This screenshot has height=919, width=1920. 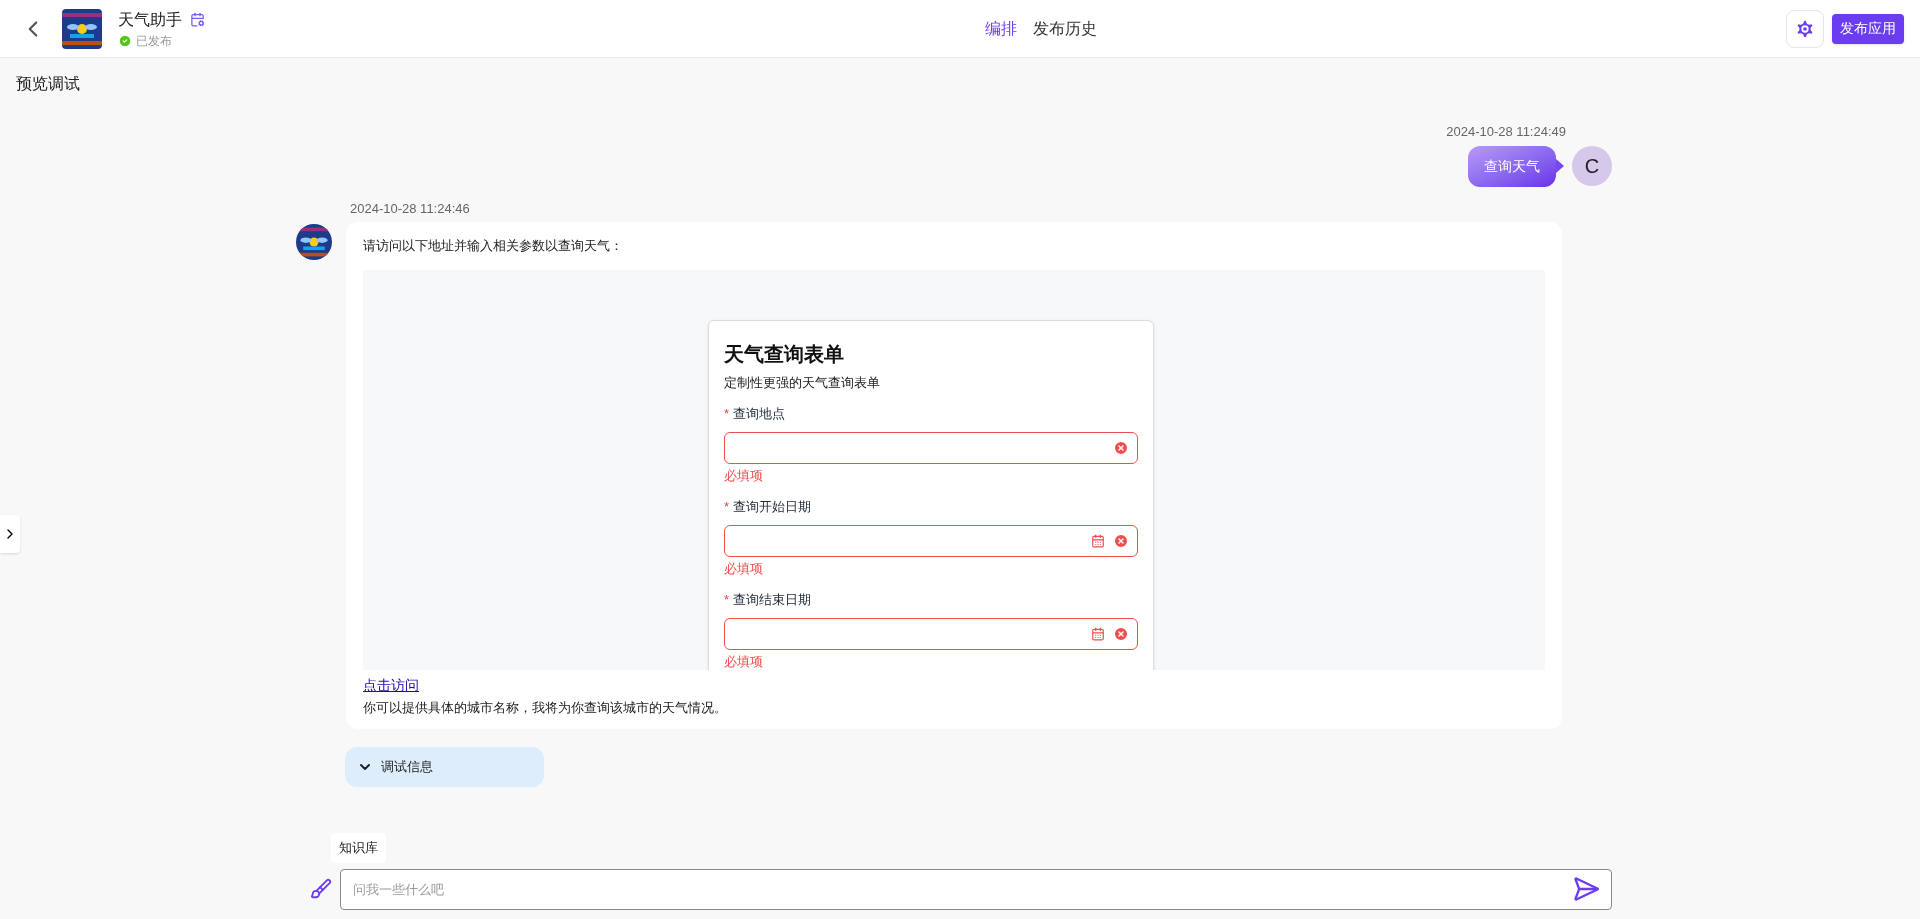 I want to click on send-icon, so click(x=1586, y=888).